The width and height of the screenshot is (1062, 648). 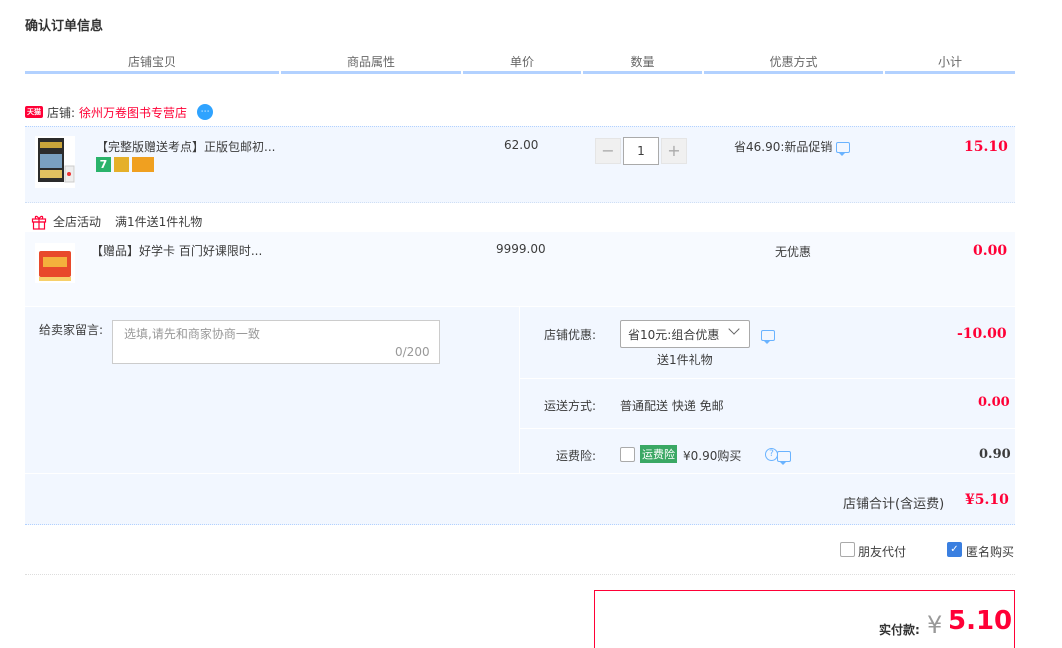 I want to click on shop-discount-amount: -10.00, so click(x=982, y=334).